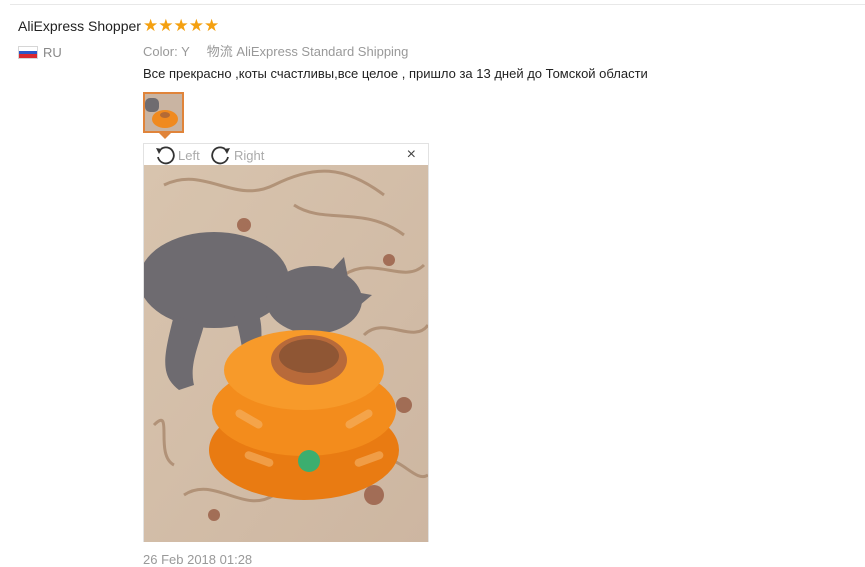  Describe the element at coordinates (181, 25) in the screenshot. I see `rating-stars: ★★★★★` at that location.